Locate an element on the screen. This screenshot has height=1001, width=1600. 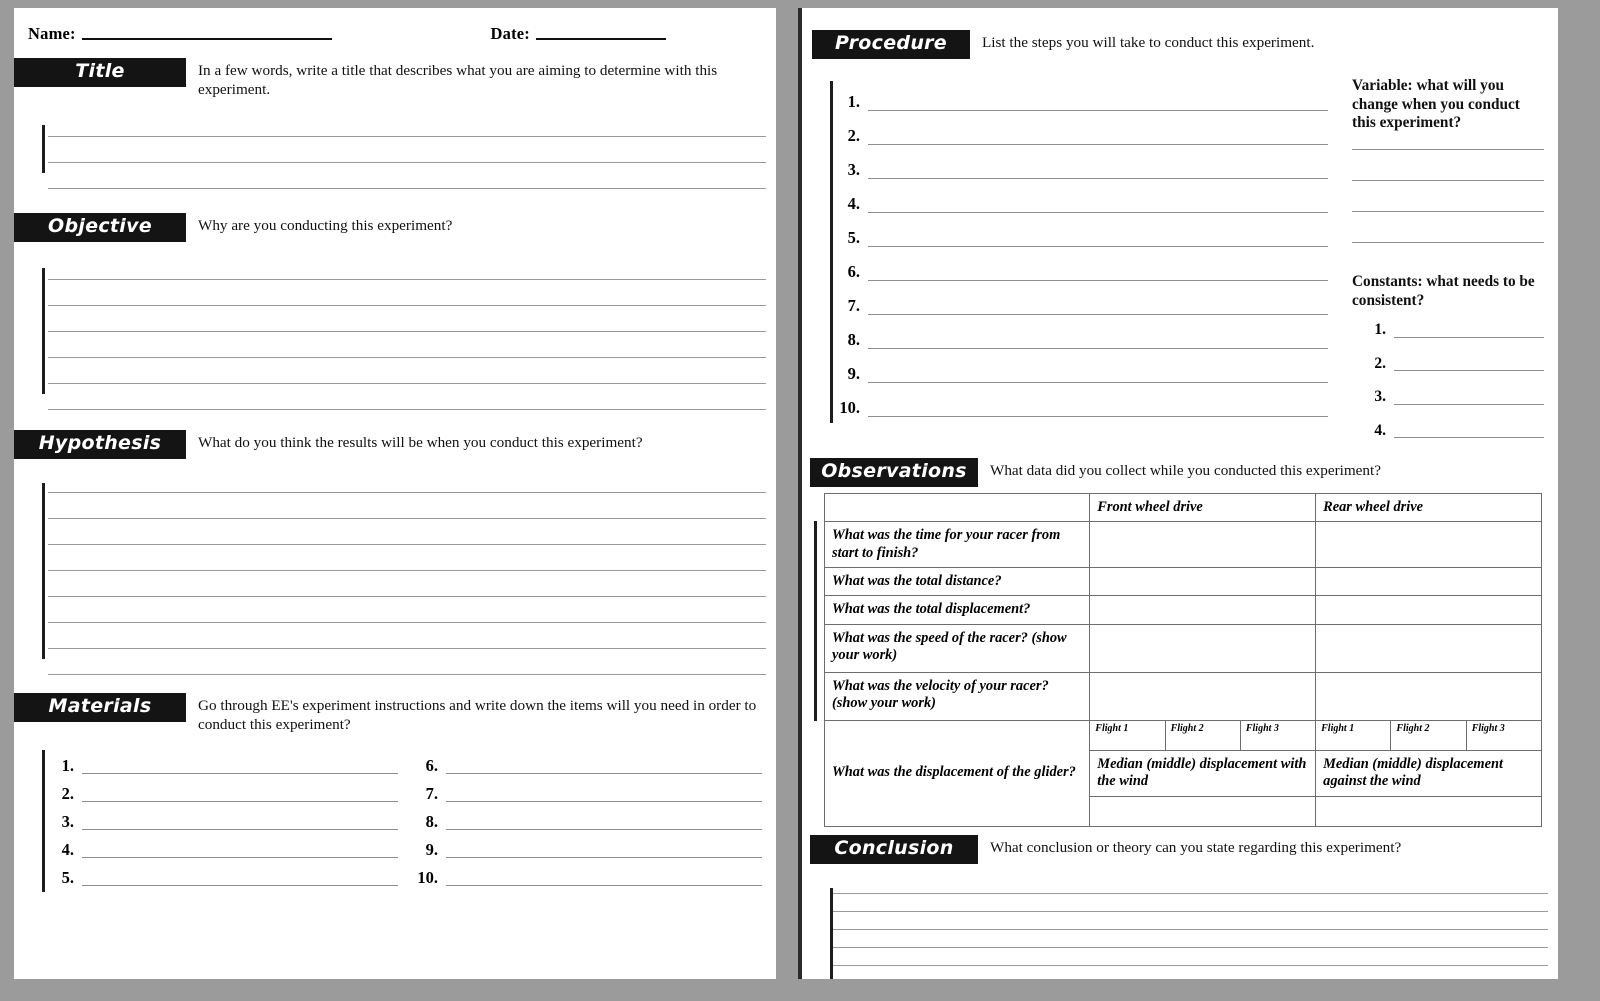
objective-answer-lines is located at coordinates (395, 333).